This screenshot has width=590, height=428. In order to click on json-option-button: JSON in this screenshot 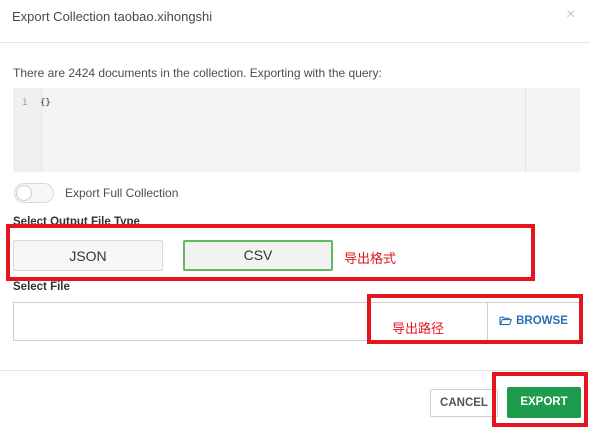, I will do `click(88, 255)`.